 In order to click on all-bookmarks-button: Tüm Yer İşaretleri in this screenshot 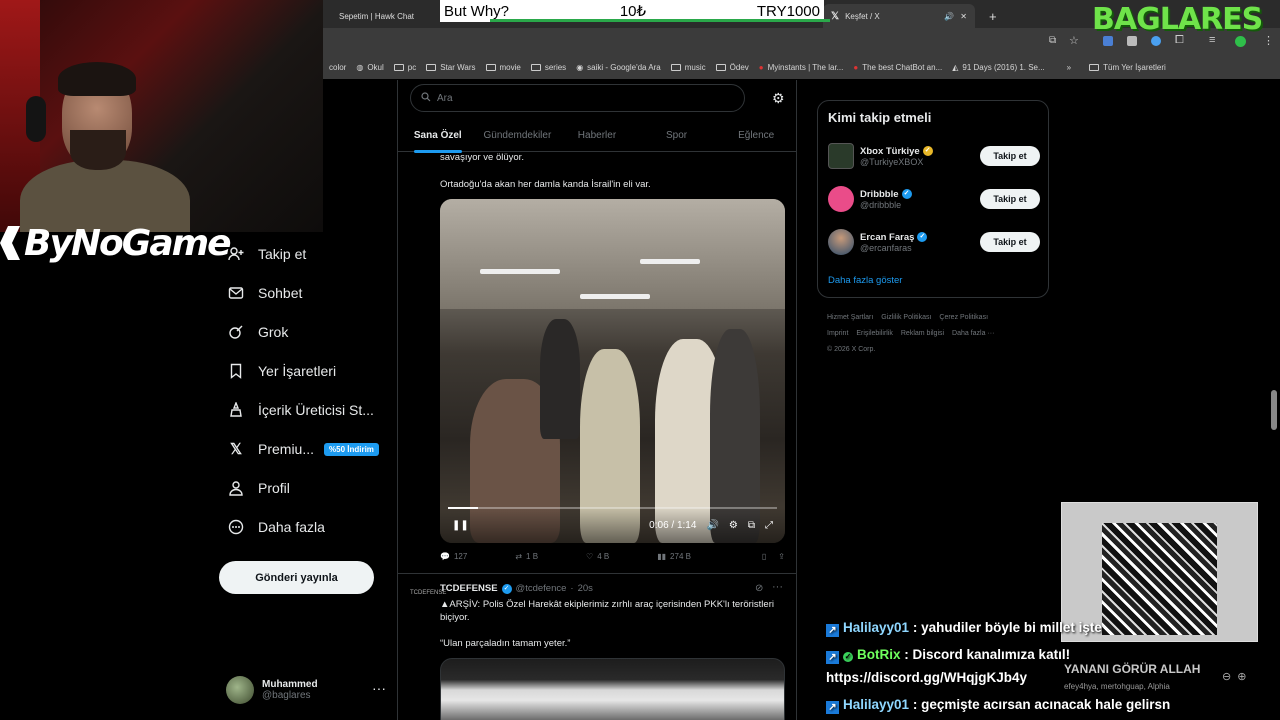, I will do `click(1127, 67)`.